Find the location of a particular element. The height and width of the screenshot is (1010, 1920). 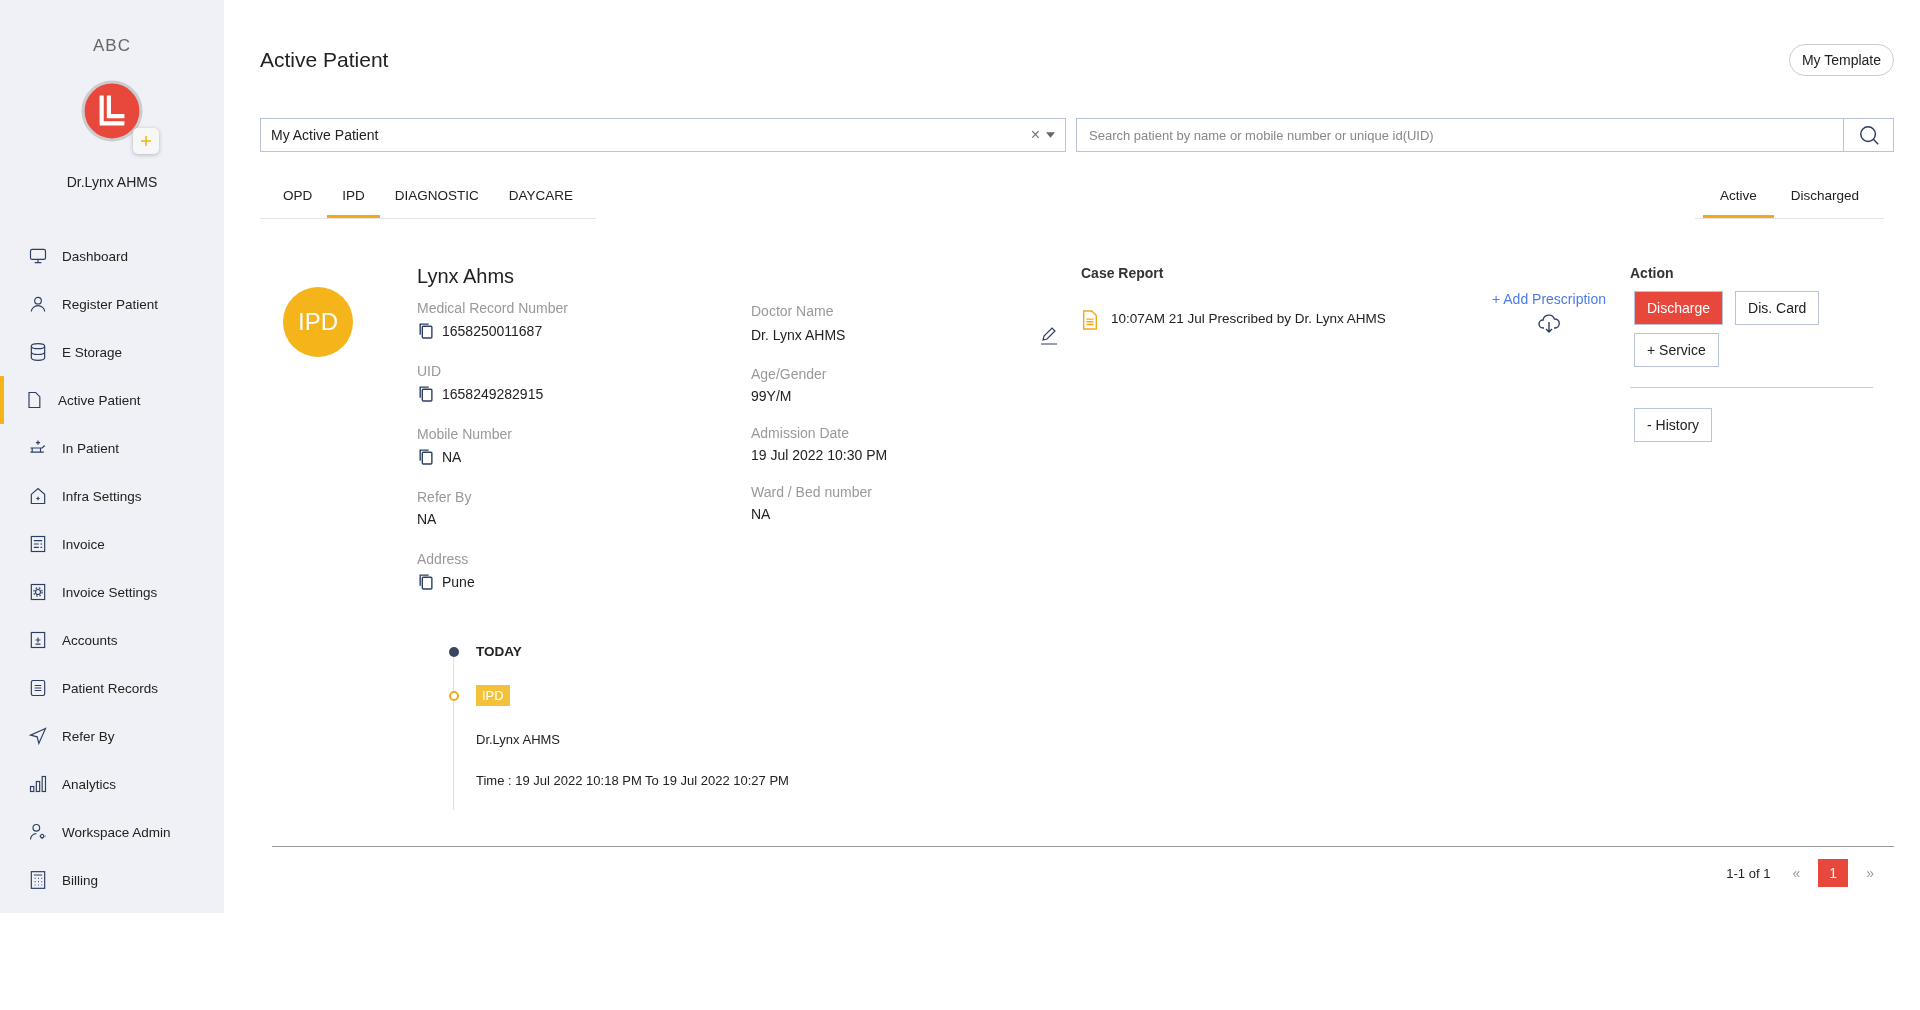

field-label: Doctor Name is located at coordinates (793, 311).